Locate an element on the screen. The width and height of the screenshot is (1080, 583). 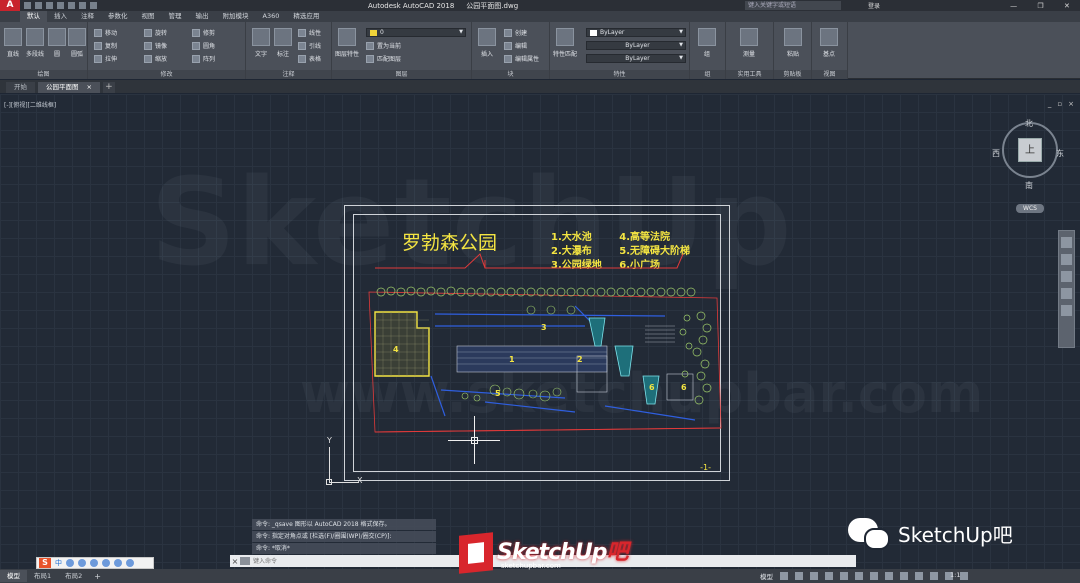
layers-panel-title: 图层 is located at coordinates (401, 74).